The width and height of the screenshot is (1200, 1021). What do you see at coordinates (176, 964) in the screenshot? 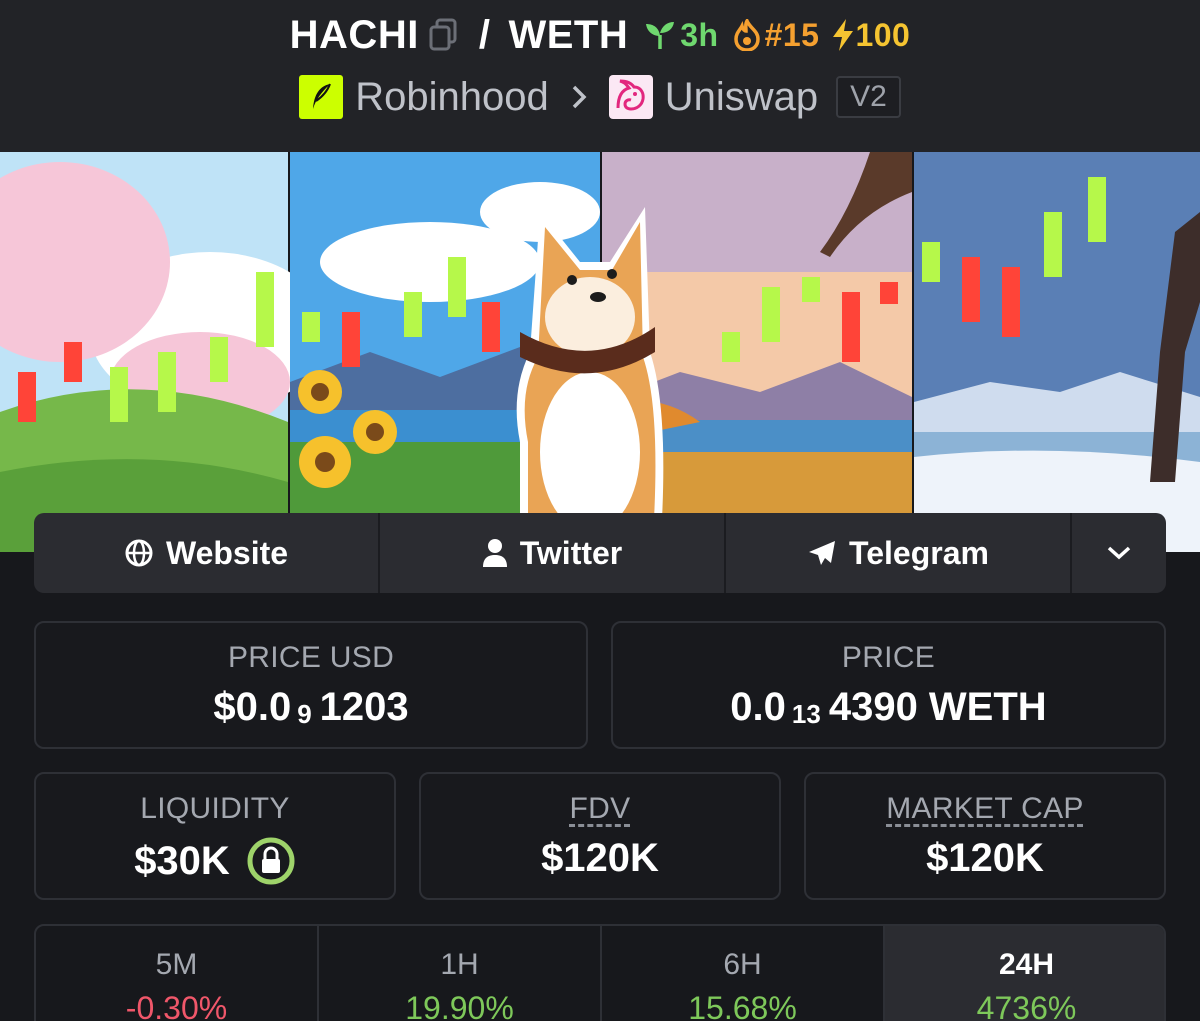
I see `tab-5m-label: 5M` at bounding box center [176, 964].